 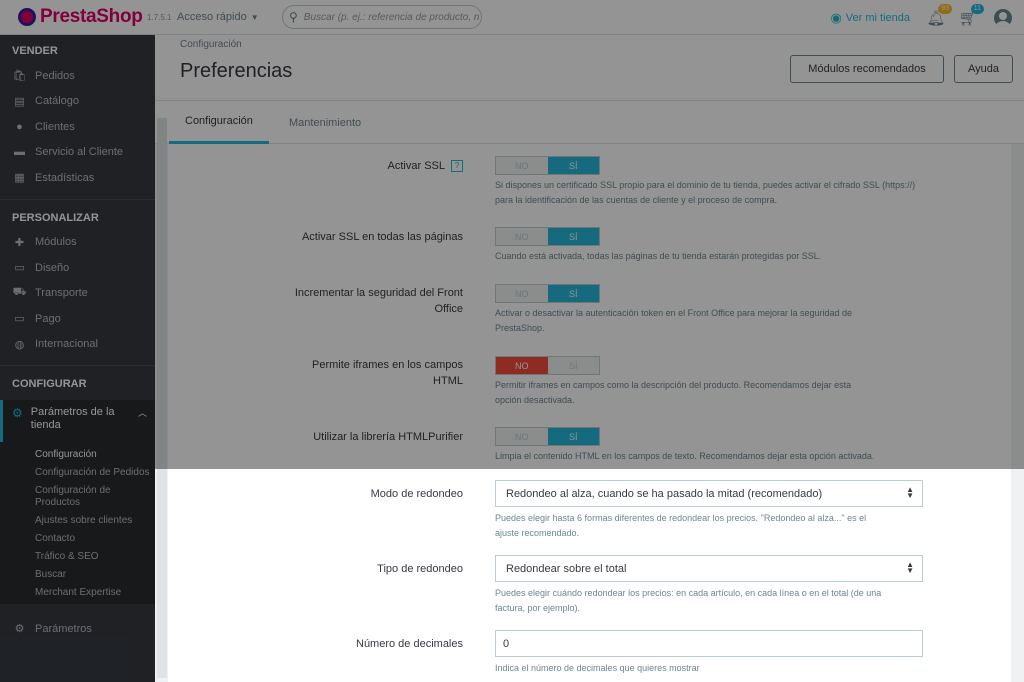 What do you see at coordinates (709, 643) in the screenshot?
I see `decimals-input: 0` at bounding box center [709, 643].